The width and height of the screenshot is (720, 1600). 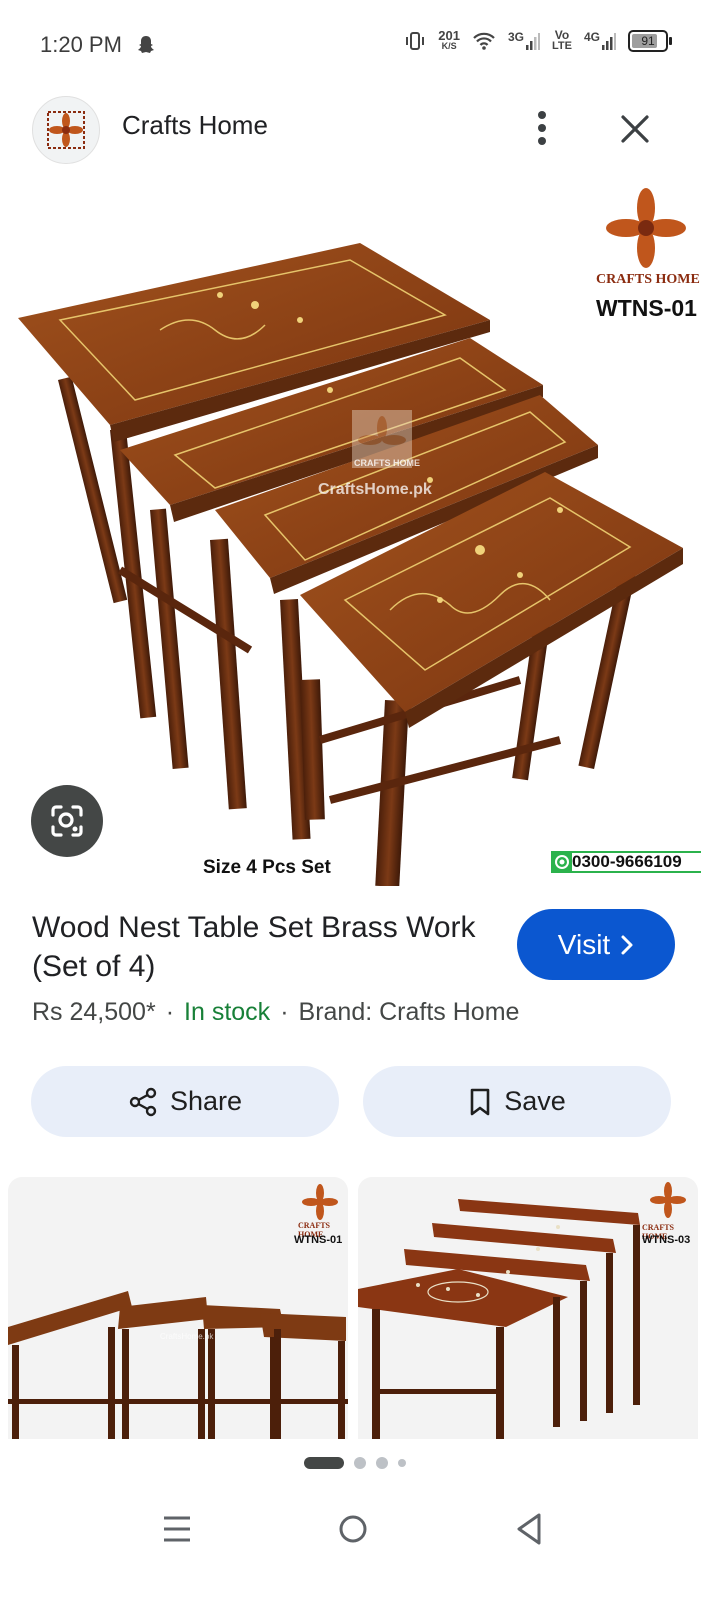 I want to click on home-icon, so click(x=353, y=1529).